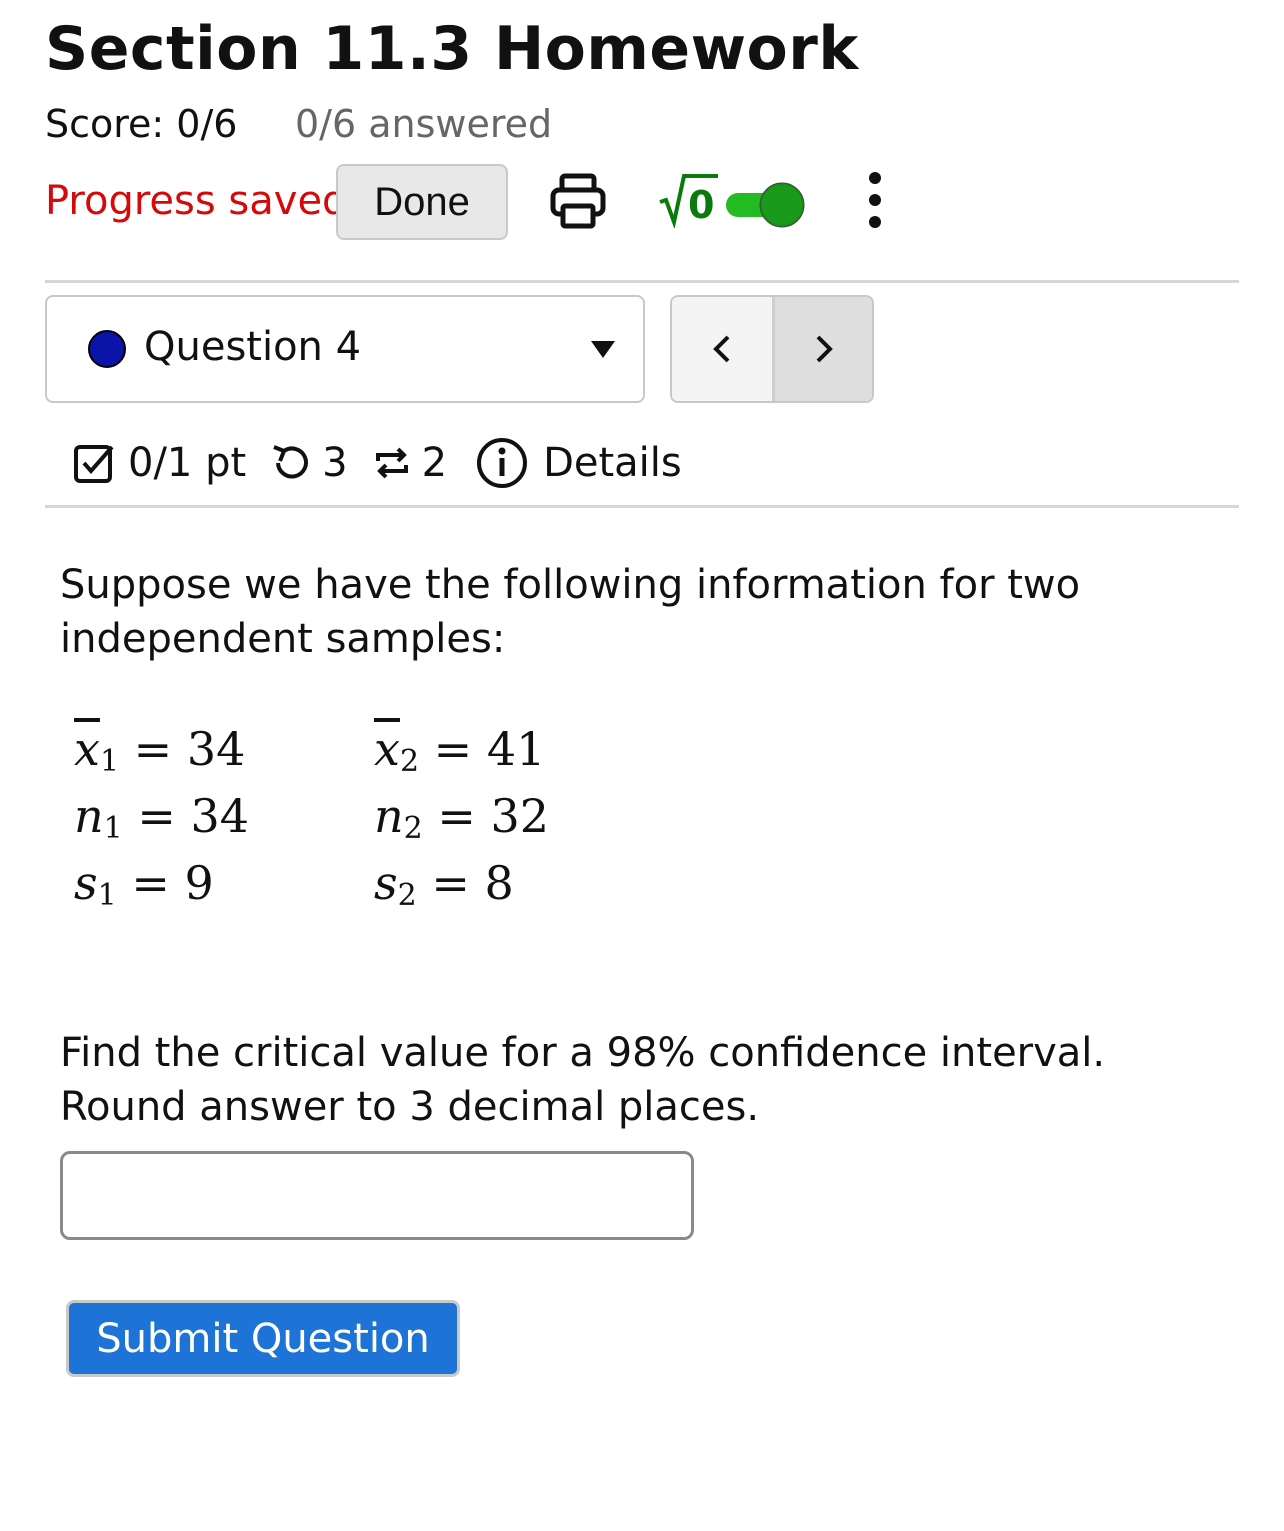 This screenshot has width=1284, height=1531. I want to click on page-title: Section 11.3 Homework, so click(452, 49).